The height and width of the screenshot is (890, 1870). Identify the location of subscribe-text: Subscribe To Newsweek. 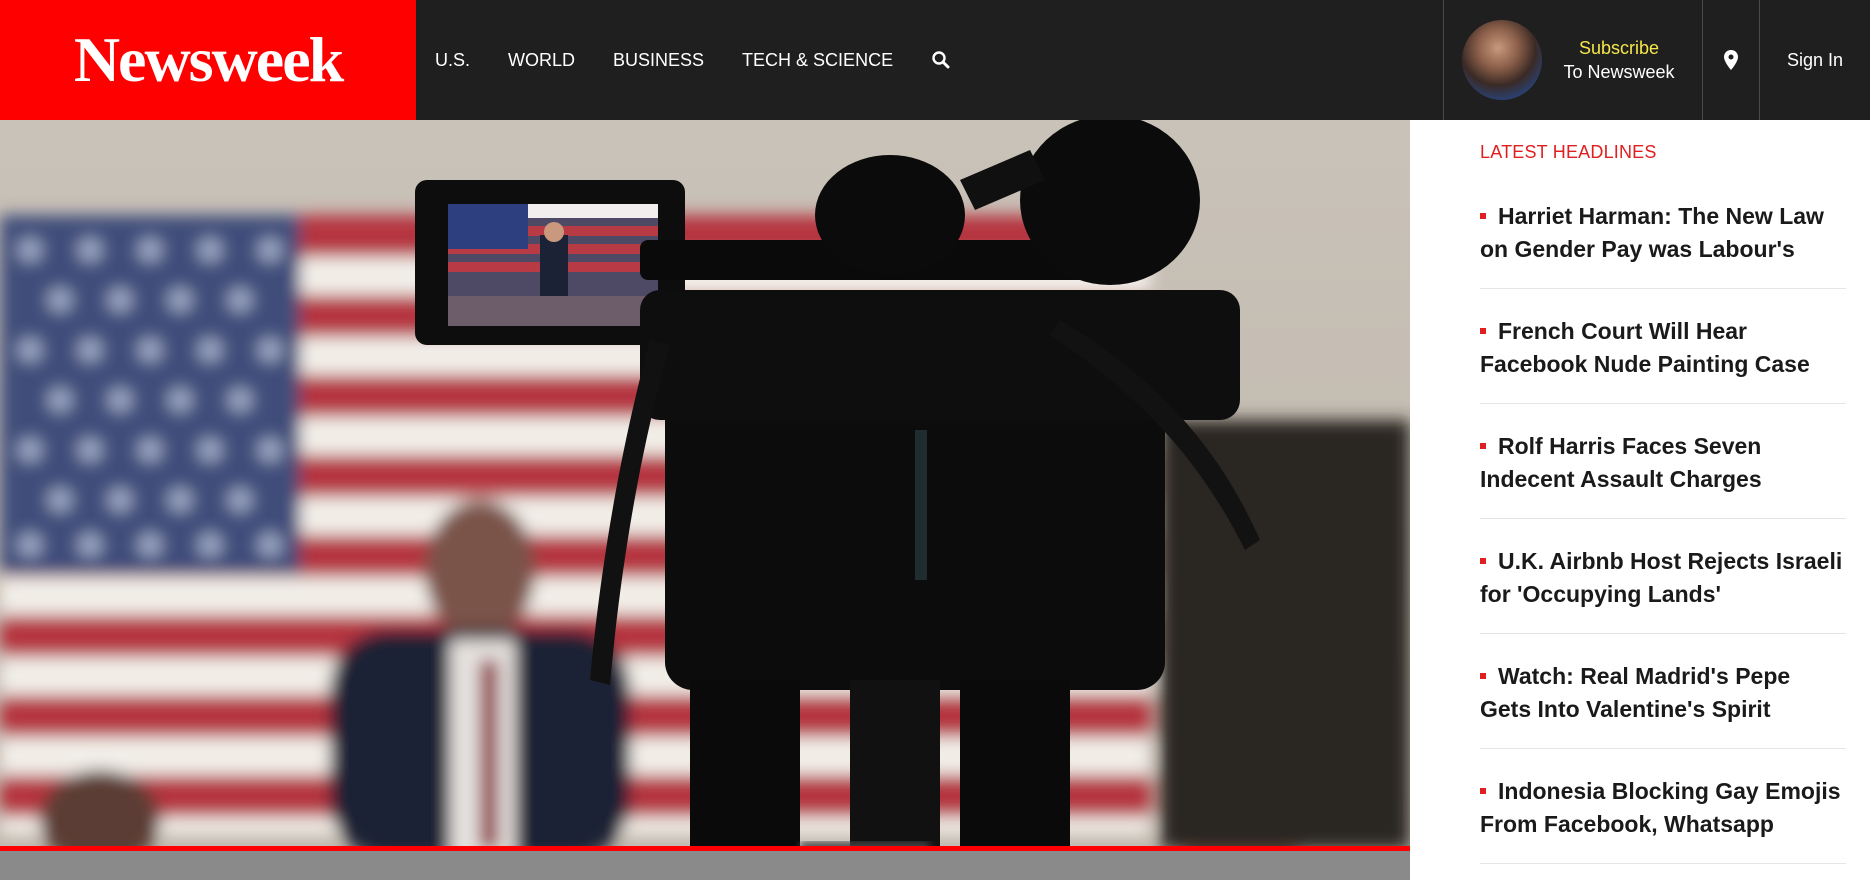
(1619, 60).